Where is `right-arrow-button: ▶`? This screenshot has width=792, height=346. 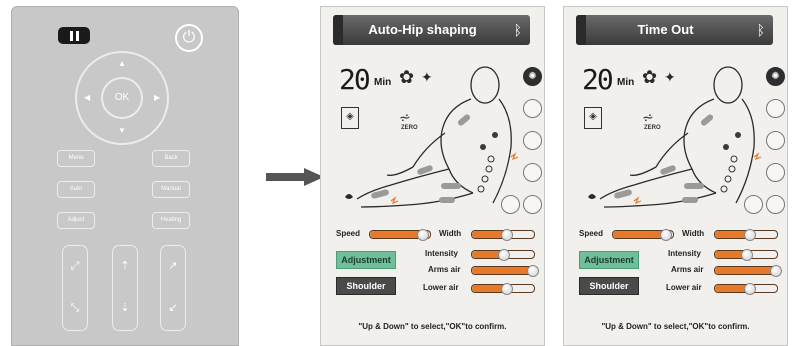 right-arrow-button: ▶ is located at coordinates (157, 97).